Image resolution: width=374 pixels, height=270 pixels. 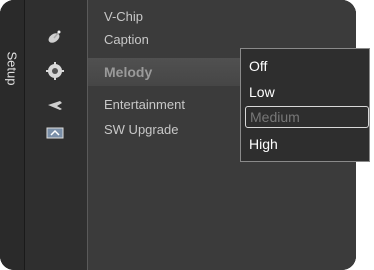 I want to click on menu-item-entertainment: Entertainment, so click(x=144, y=104).